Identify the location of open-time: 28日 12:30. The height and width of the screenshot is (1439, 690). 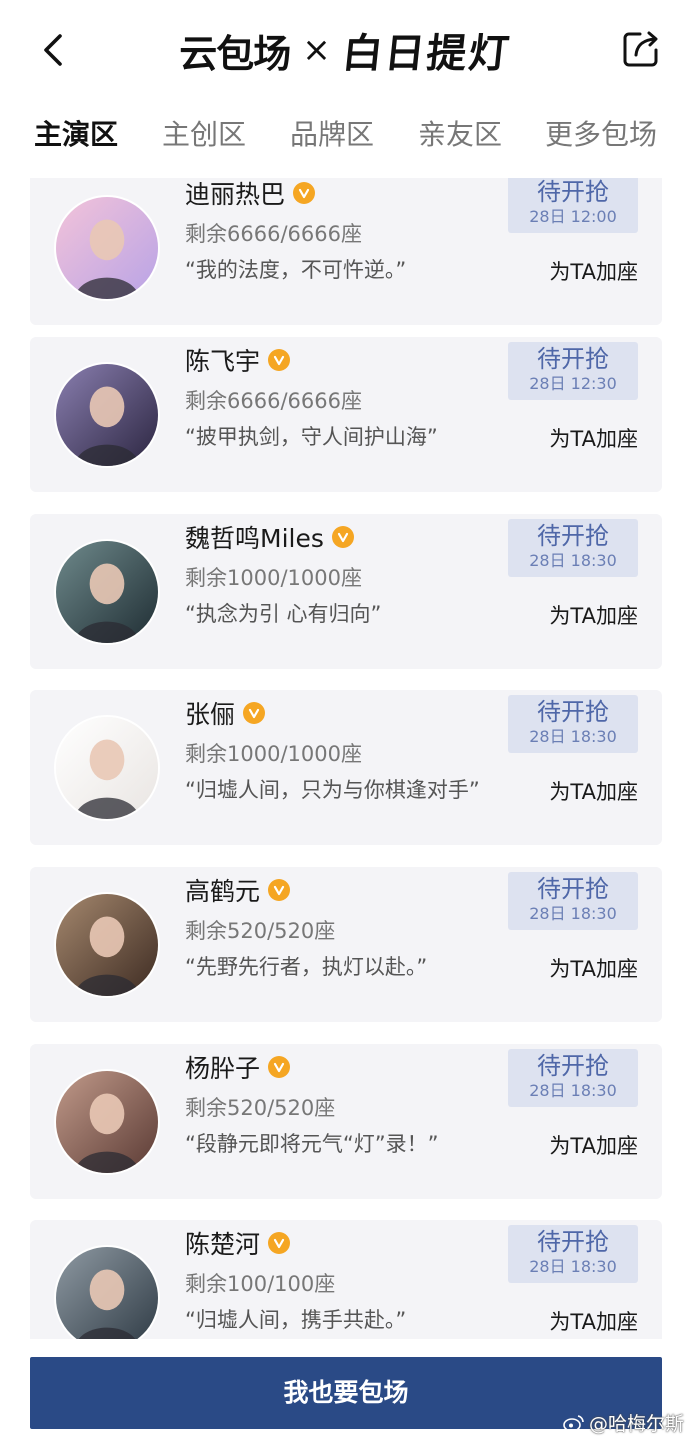
(573, 383).